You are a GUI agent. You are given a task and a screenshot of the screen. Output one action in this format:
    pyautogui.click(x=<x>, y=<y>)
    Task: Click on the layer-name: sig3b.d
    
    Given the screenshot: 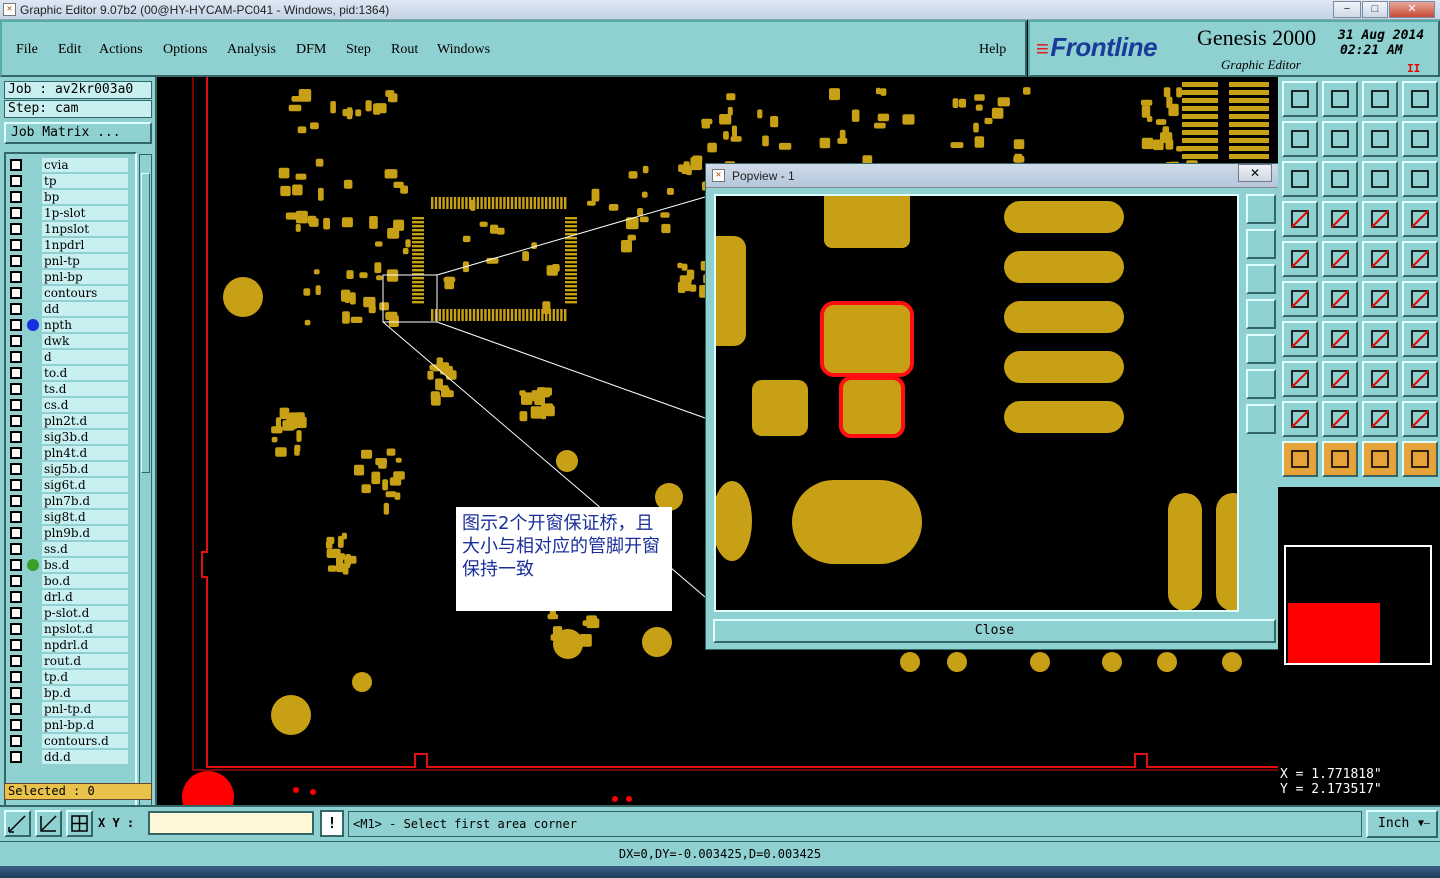 What is the action you would take?
    pyautogui.click(x=85, y=437)
    